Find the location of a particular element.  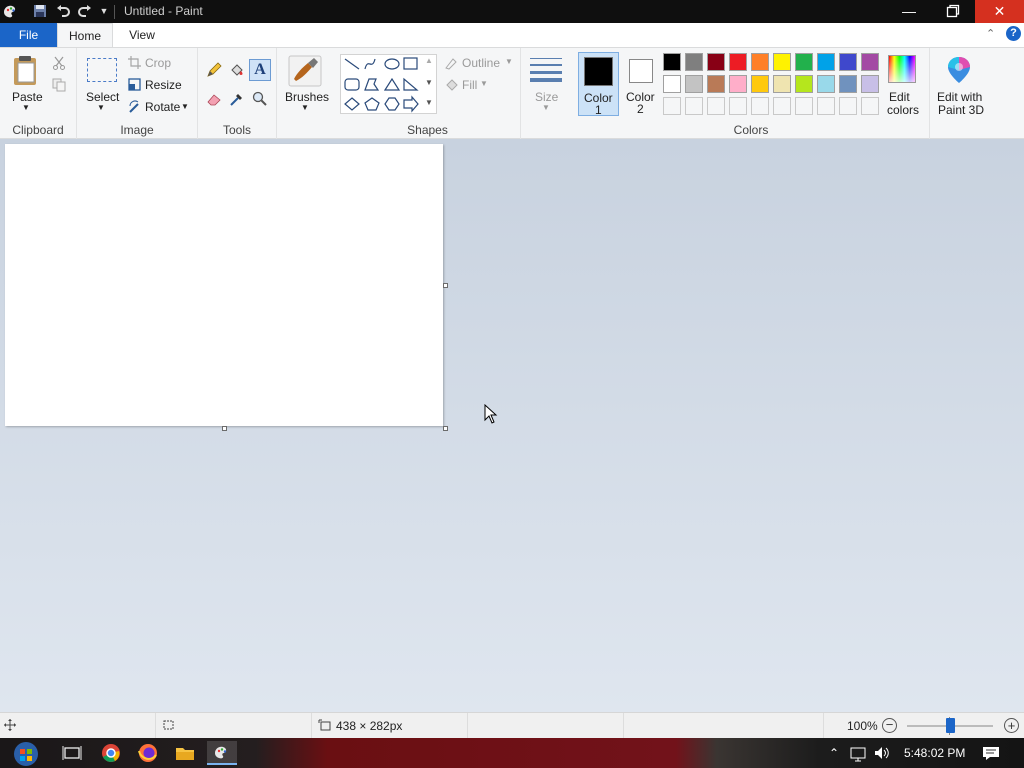

paste-icon is located at coordinates (27, 71).